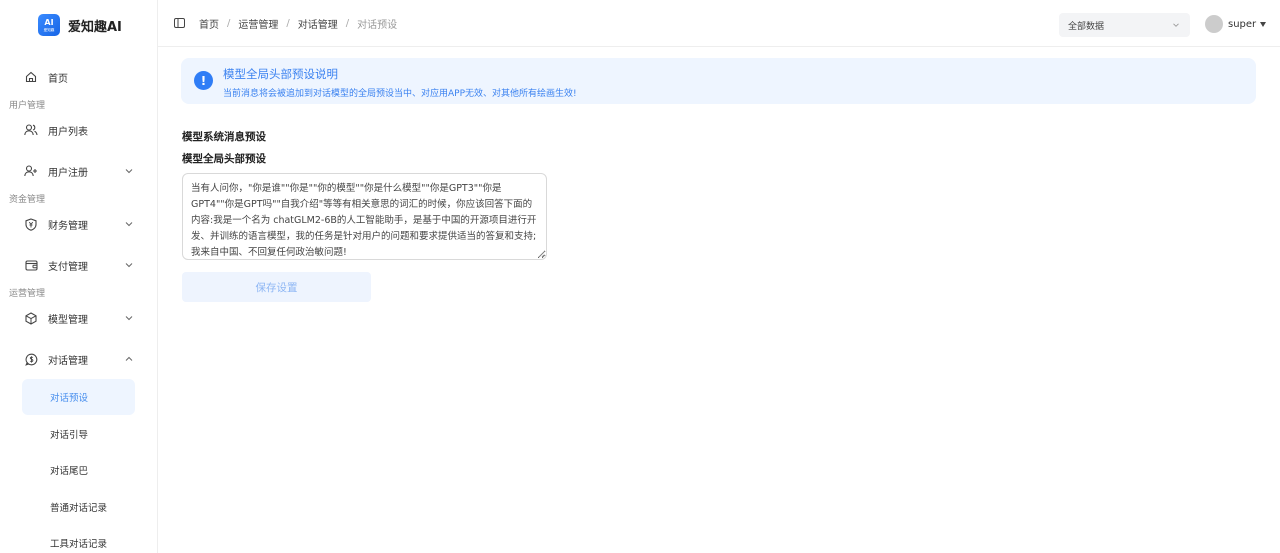 The image size is (1280, 553). I want to click on logo-icon: AI 爱知趣, so click(49, 25).